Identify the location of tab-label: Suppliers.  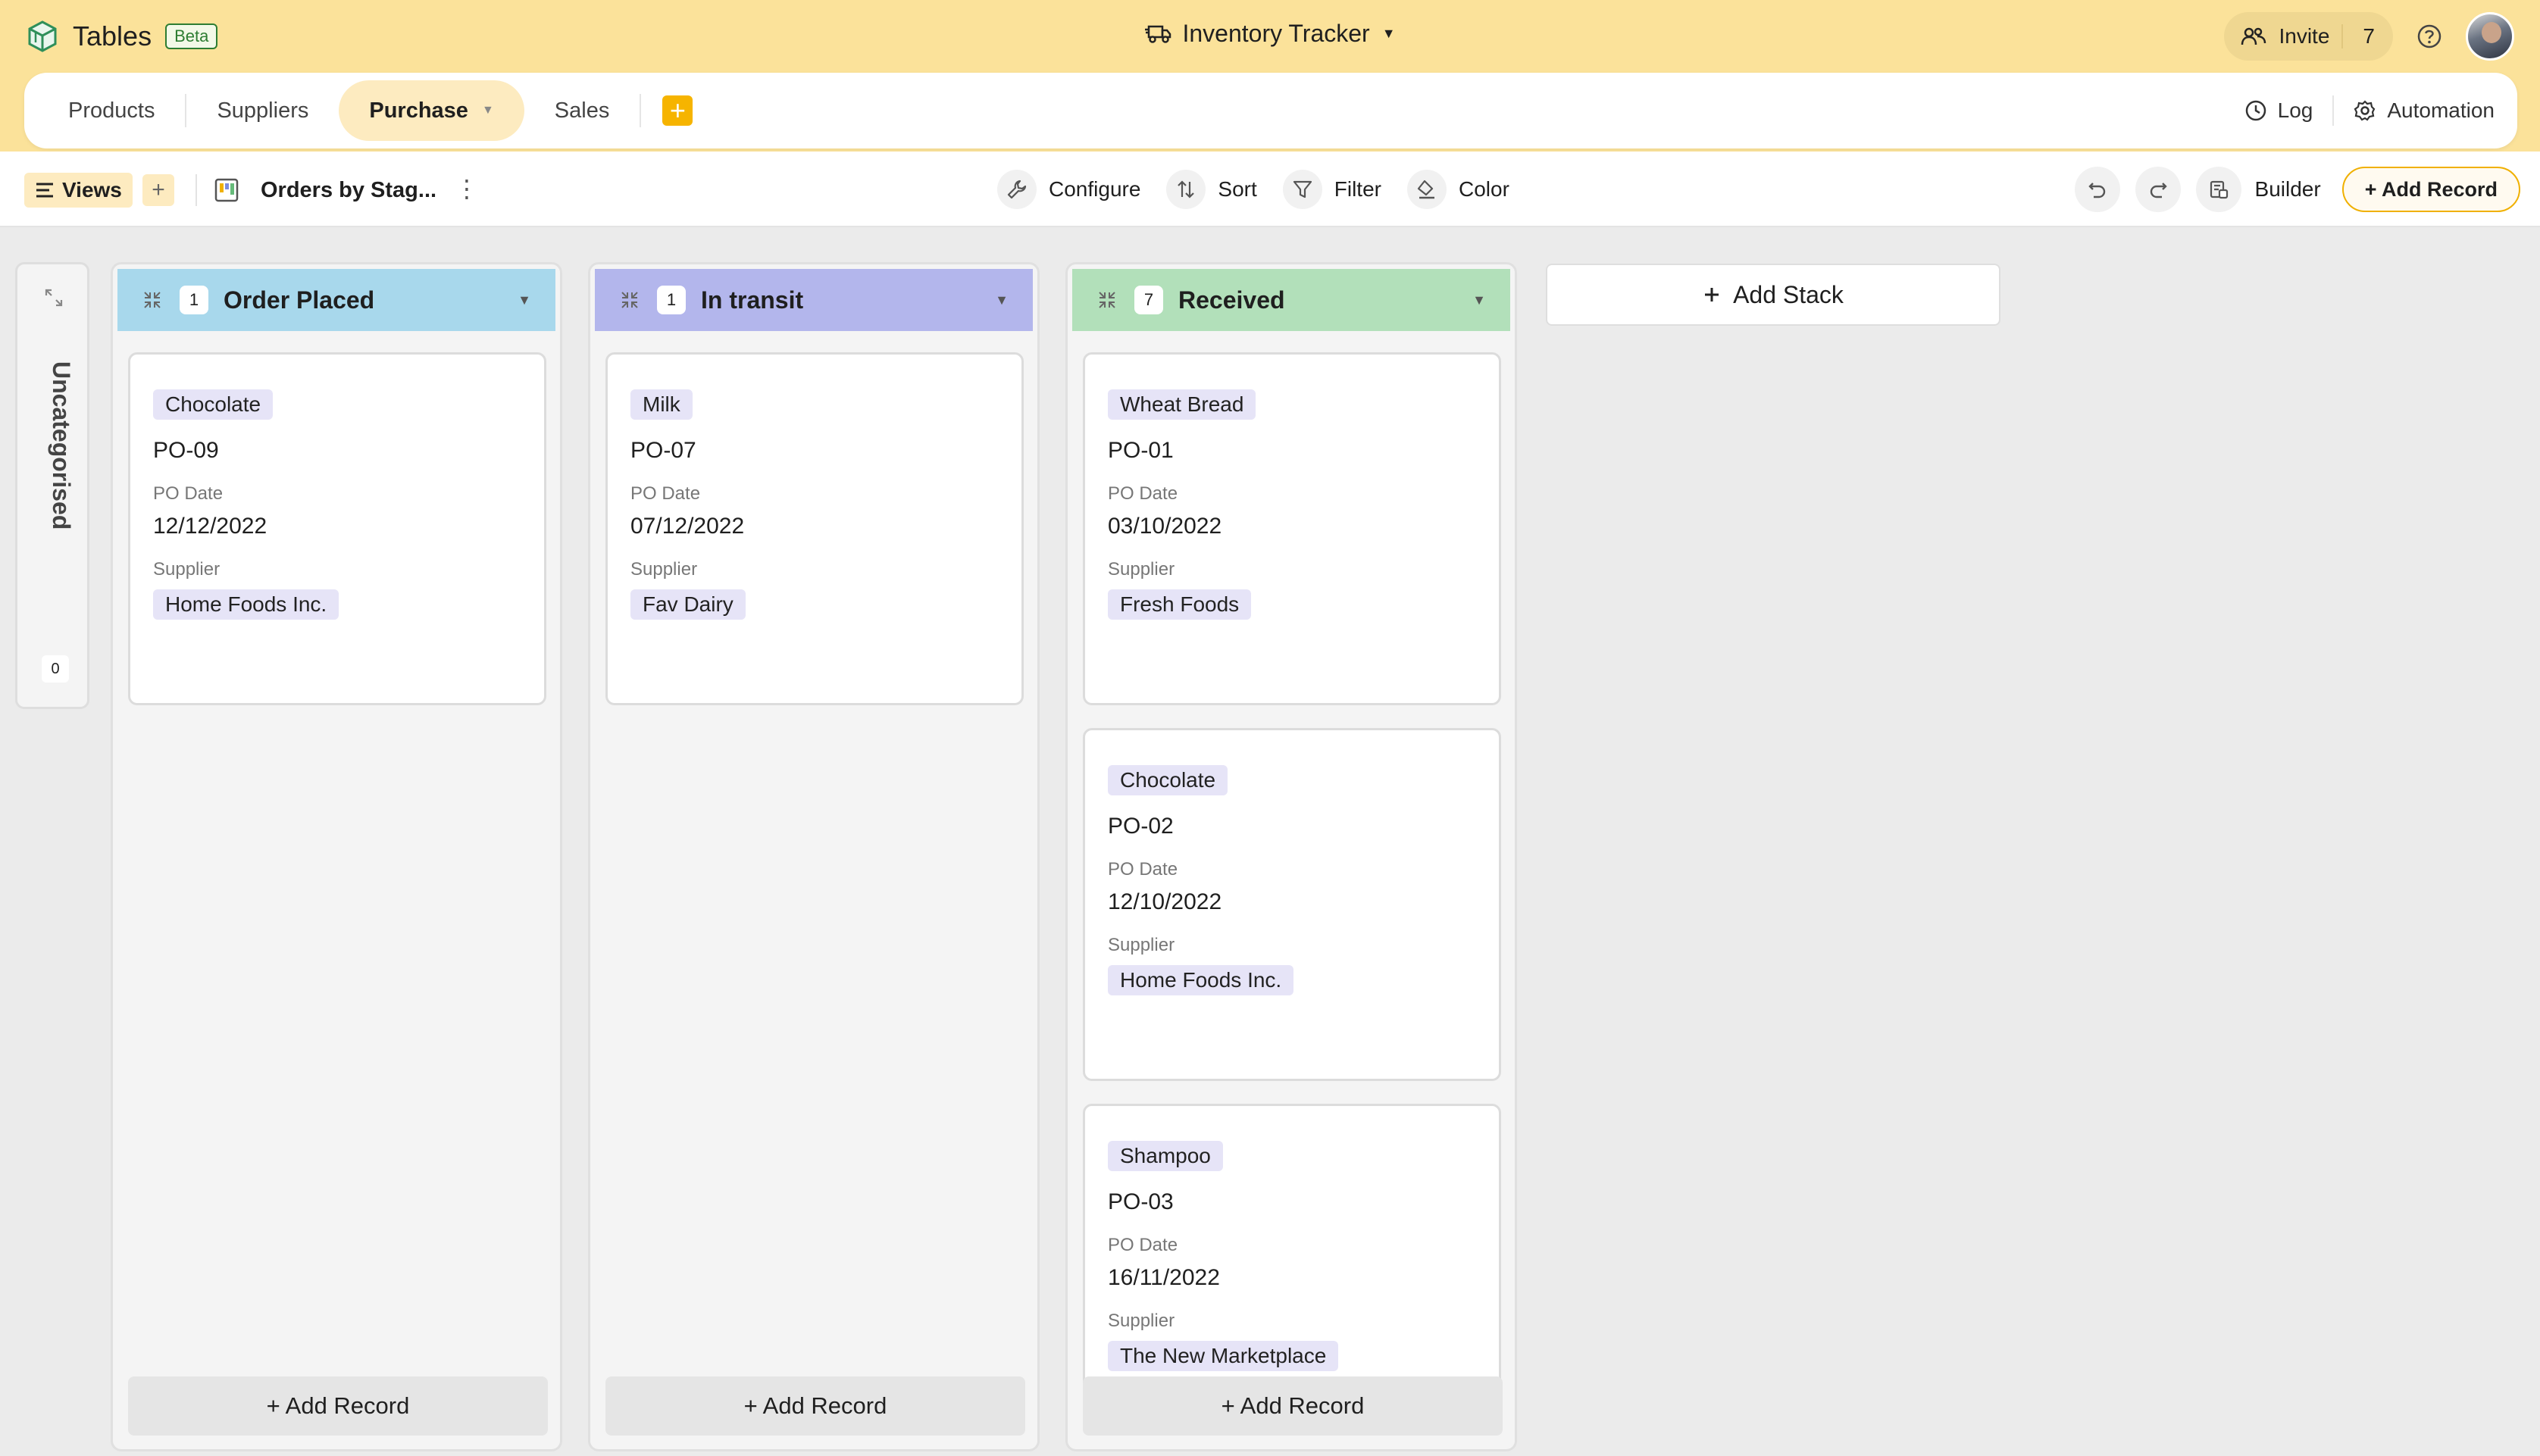
(263, 110).